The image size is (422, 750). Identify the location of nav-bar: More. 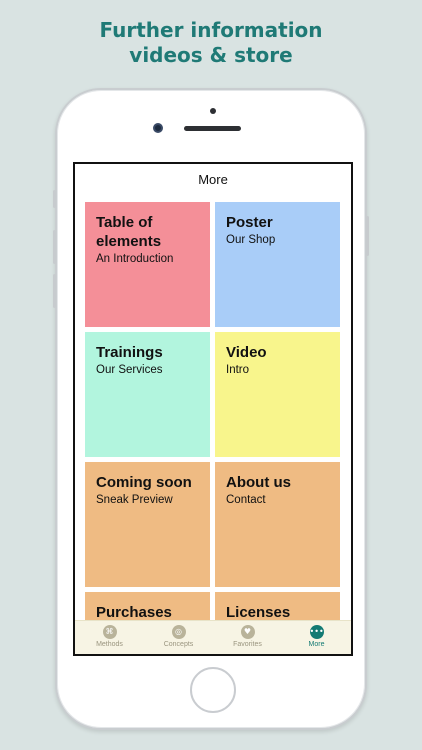
(213, 179).